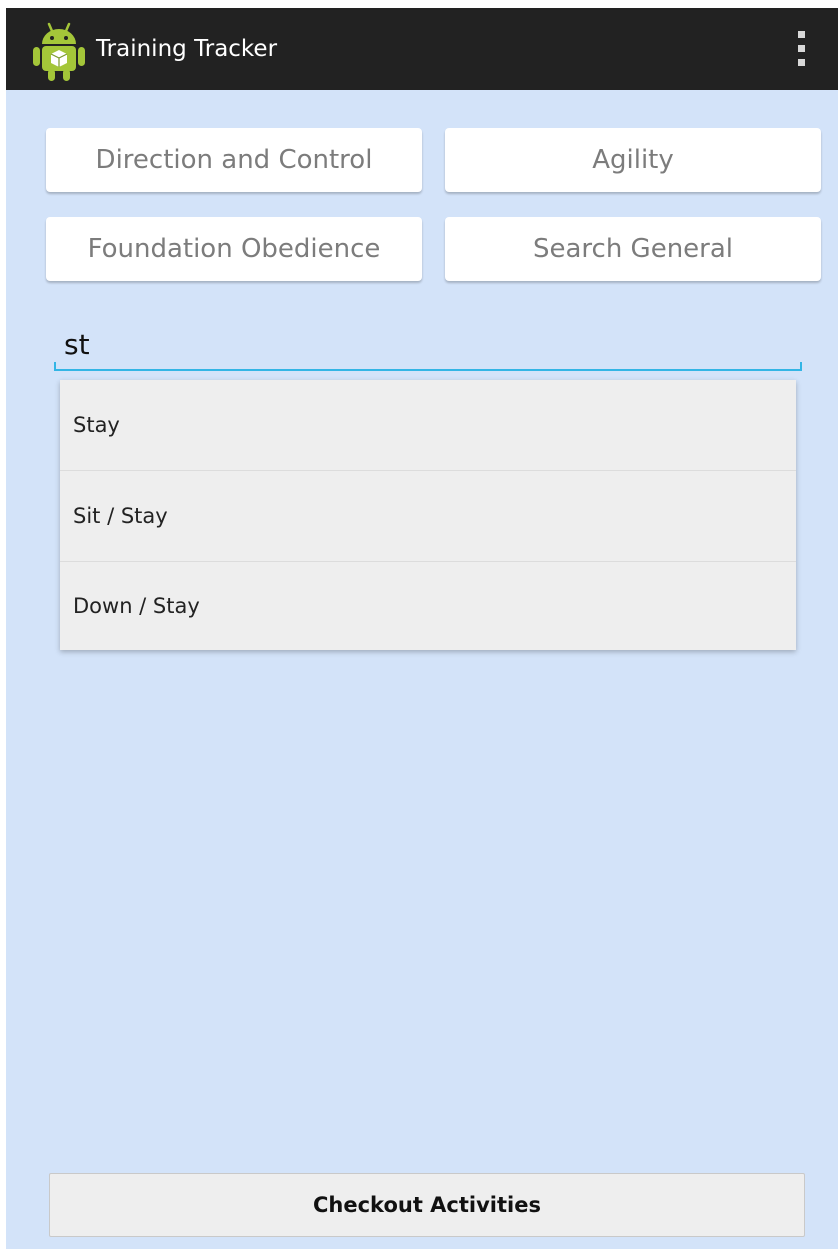 The image size is (838, 1249). Describe the element at coordinates (59, 51) in the screenshot. I see `android-robot-icon` at that location.